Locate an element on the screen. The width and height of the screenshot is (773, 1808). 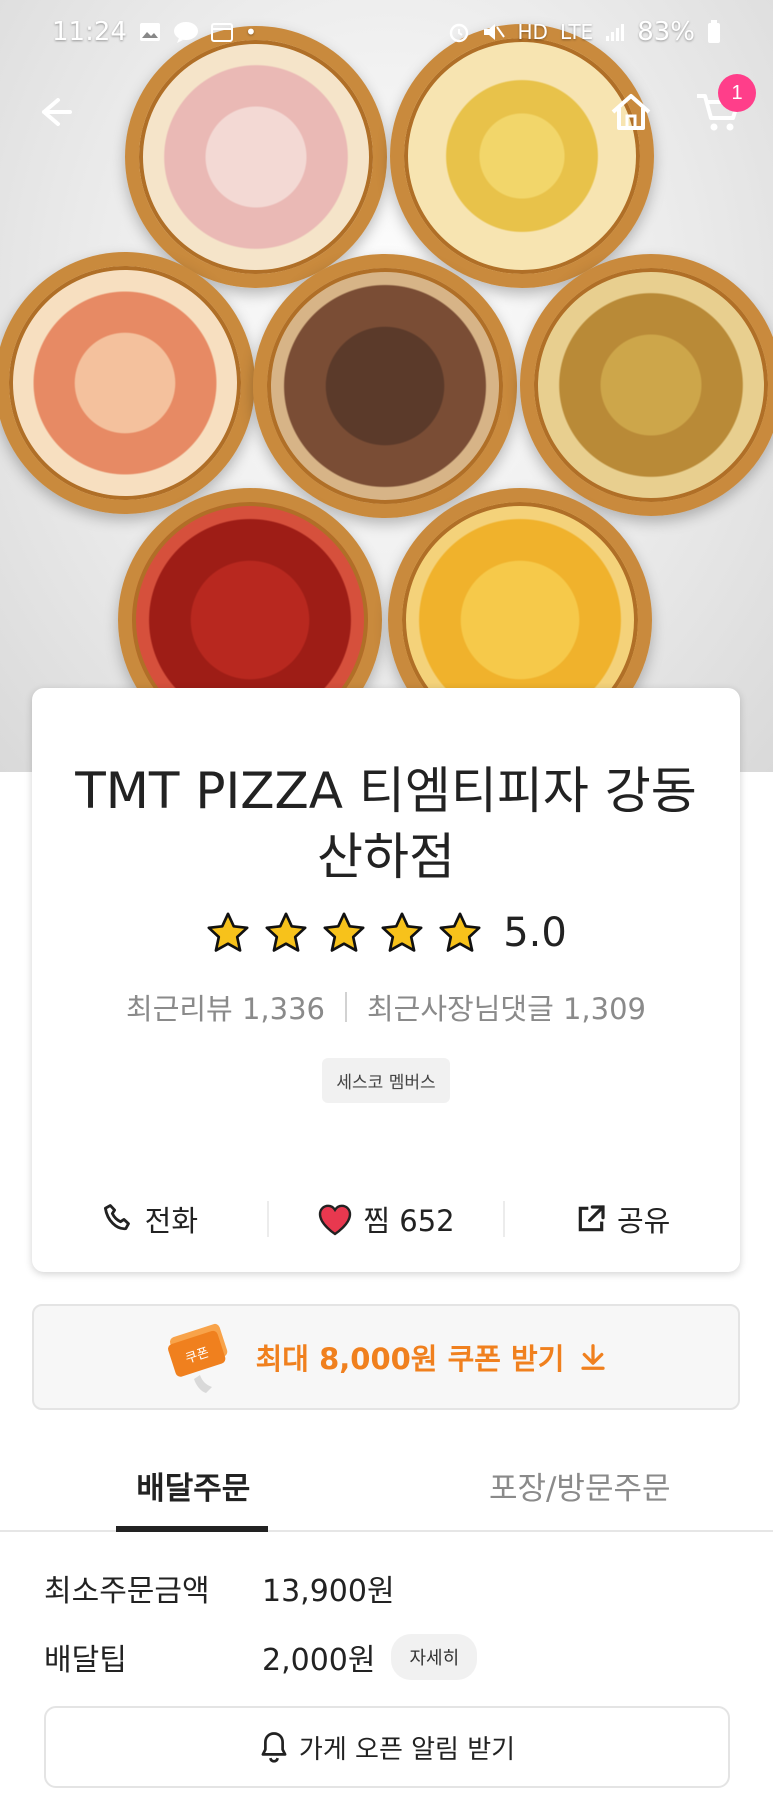
calendar-icon is located at coordinates (221, 32).